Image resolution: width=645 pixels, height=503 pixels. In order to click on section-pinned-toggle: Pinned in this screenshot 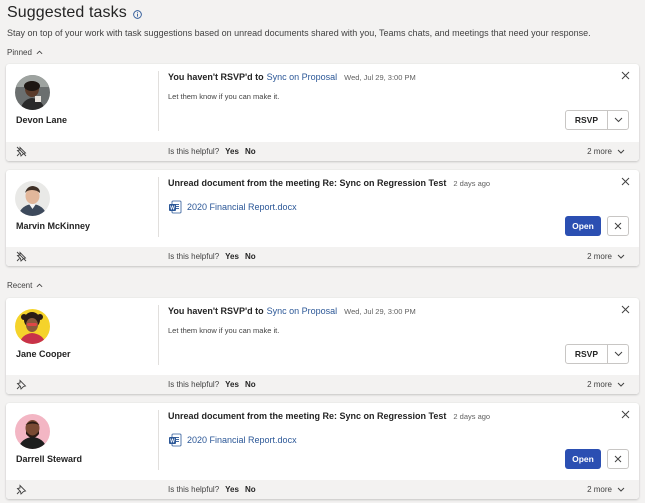, I will do `click(25, 52)`.